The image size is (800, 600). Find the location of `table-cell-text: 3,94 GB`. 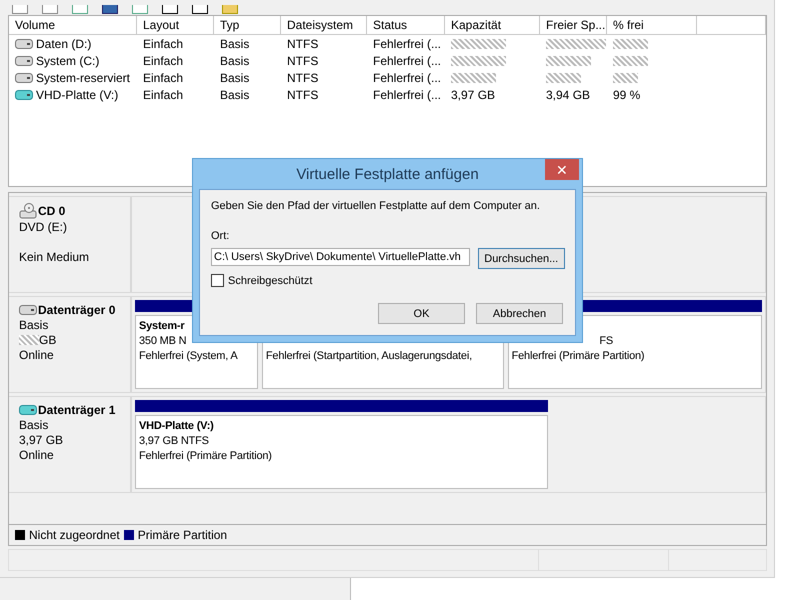

table-cell-text: 3,94 GB is located at coordinates (568, 95).